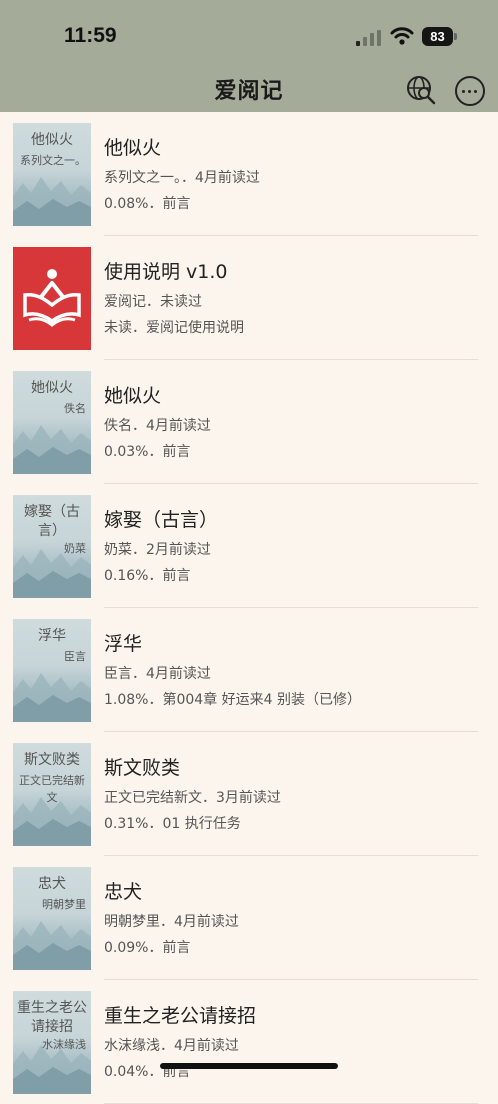  What do you see at coordinates (161, 520) in the screenshot?
I see `book-title: 嫁娶（古言）` at bounding box center [161, 520].